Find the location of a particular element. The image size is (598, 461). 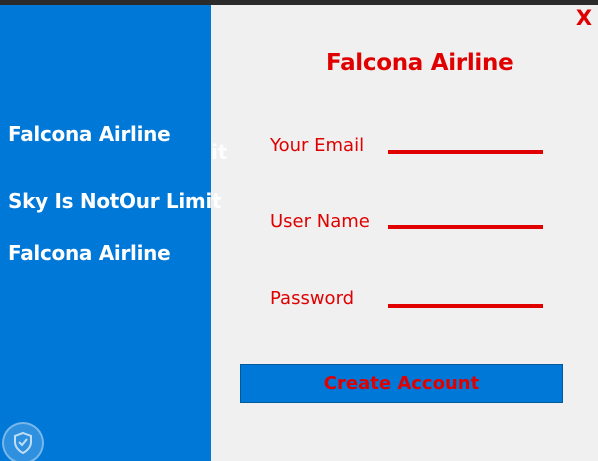

create-account-button: Create Account is located at coordinates (401, 383).